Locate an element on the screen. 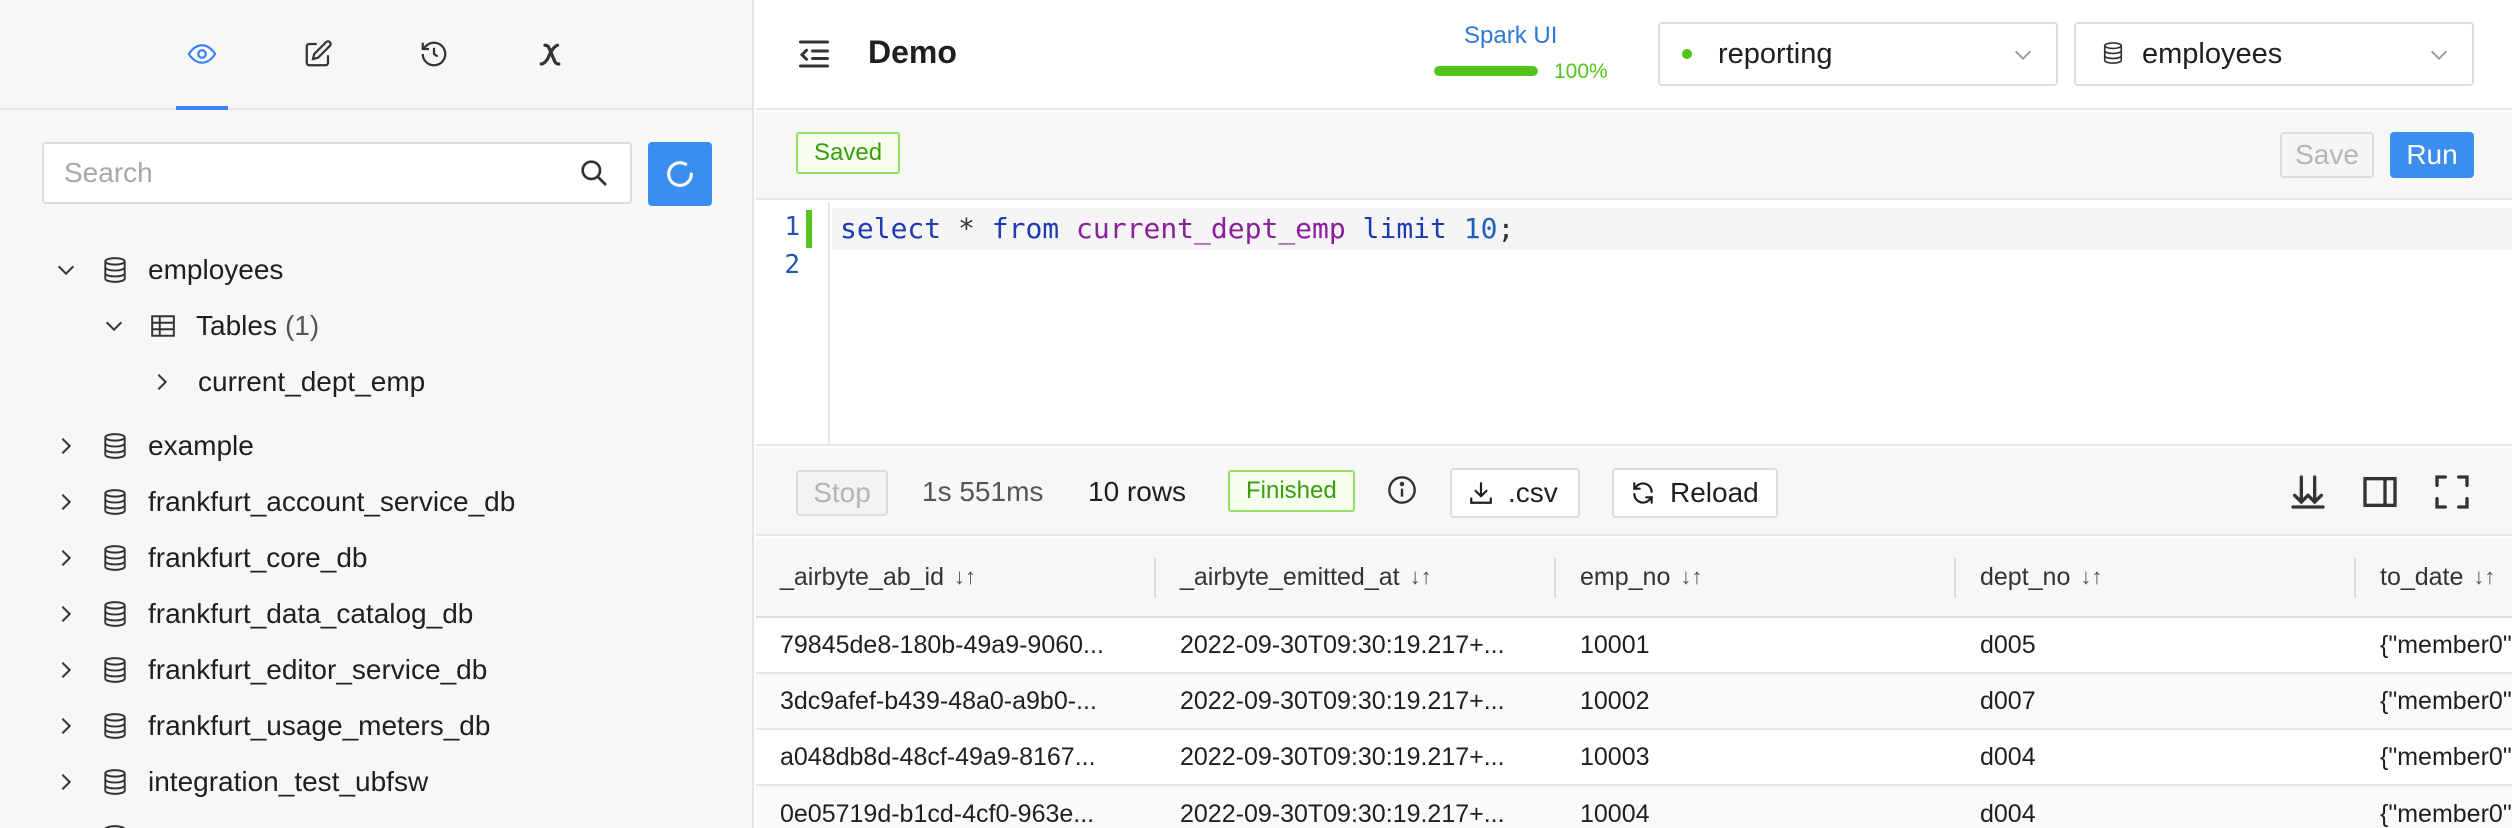  table-cell: d005 is located at coordinates (2165, 645).